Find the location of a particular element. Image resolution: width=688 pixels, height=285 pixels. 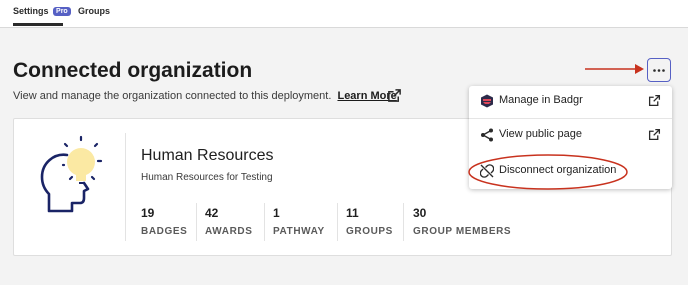

page-title: Connected organization is located at coordinates (133, 70).